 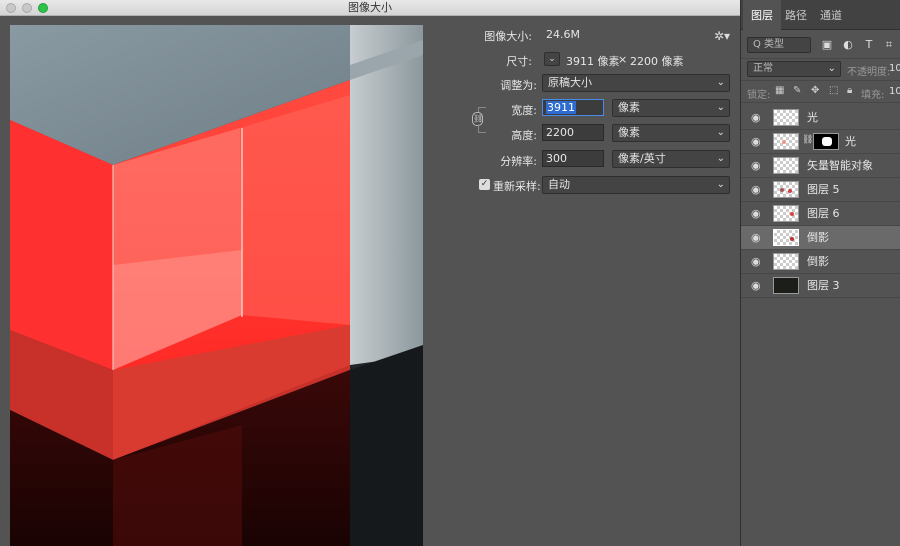 I want to click on fit-to-value: 原稿大小, so click(x=570, y=82).